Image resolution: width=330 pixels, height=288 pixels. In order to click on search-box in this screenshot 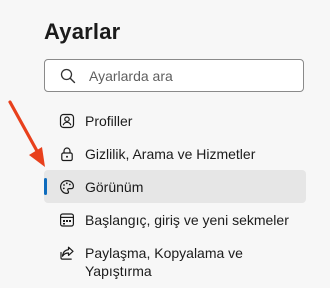, I will do `click(174, 75)`.